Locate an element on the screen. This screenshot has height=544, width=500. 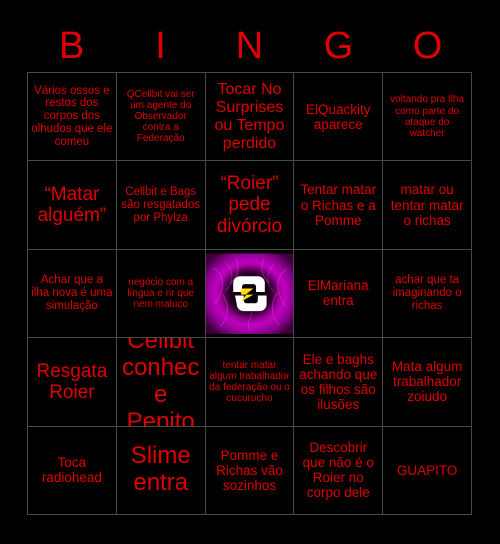
bingo-cell: Achar que a ilha nova é uma simulação is located at coordinates (72, 294).